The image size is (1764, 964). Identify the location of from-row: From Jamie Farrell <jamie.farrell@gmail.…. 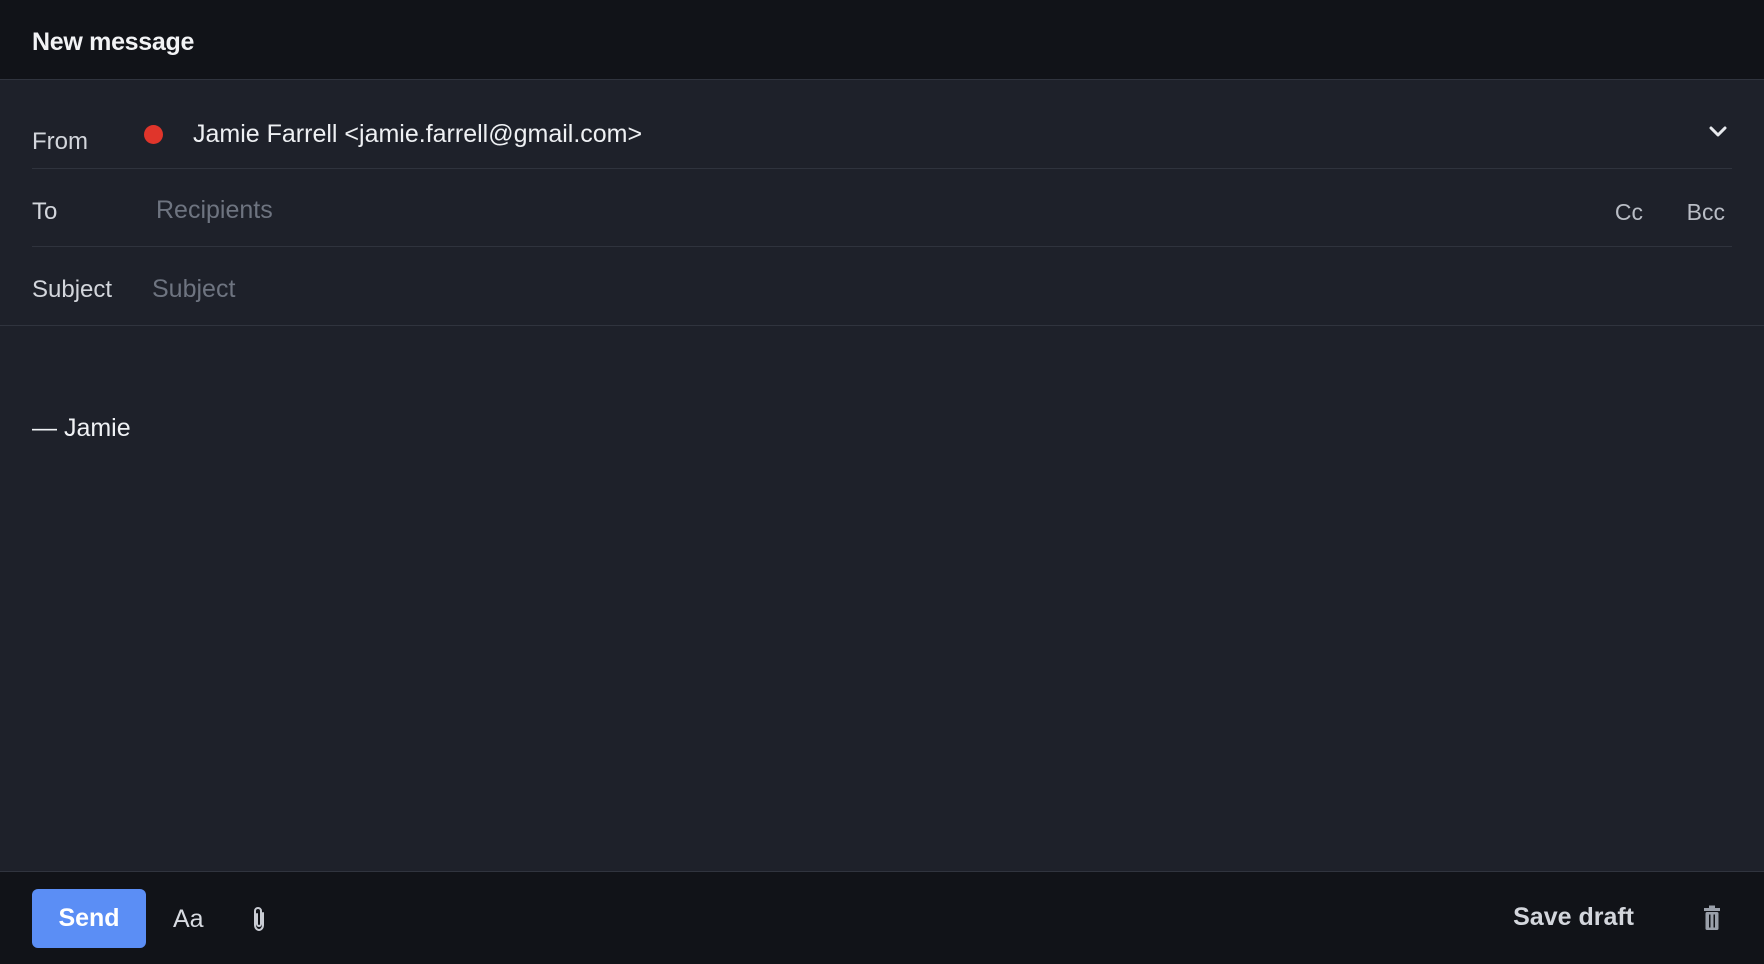
(882, 124).